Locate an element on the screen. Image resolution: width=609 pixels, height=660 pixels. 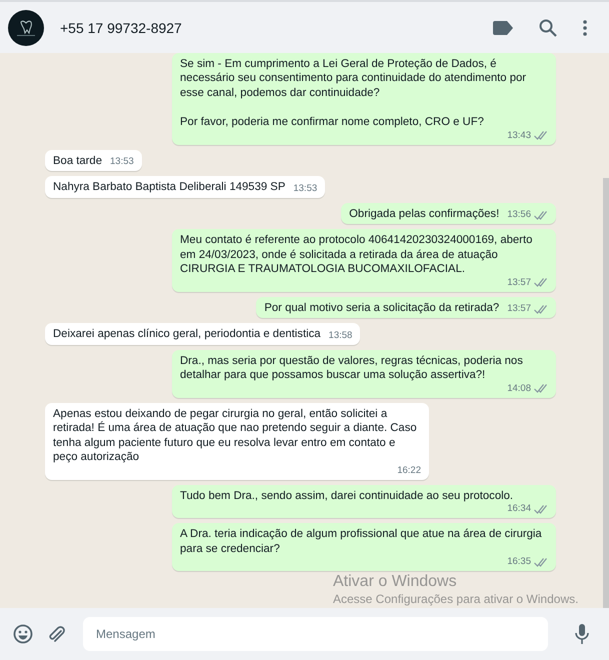
message-time: 13:43 is located at coordinates (519, 136).